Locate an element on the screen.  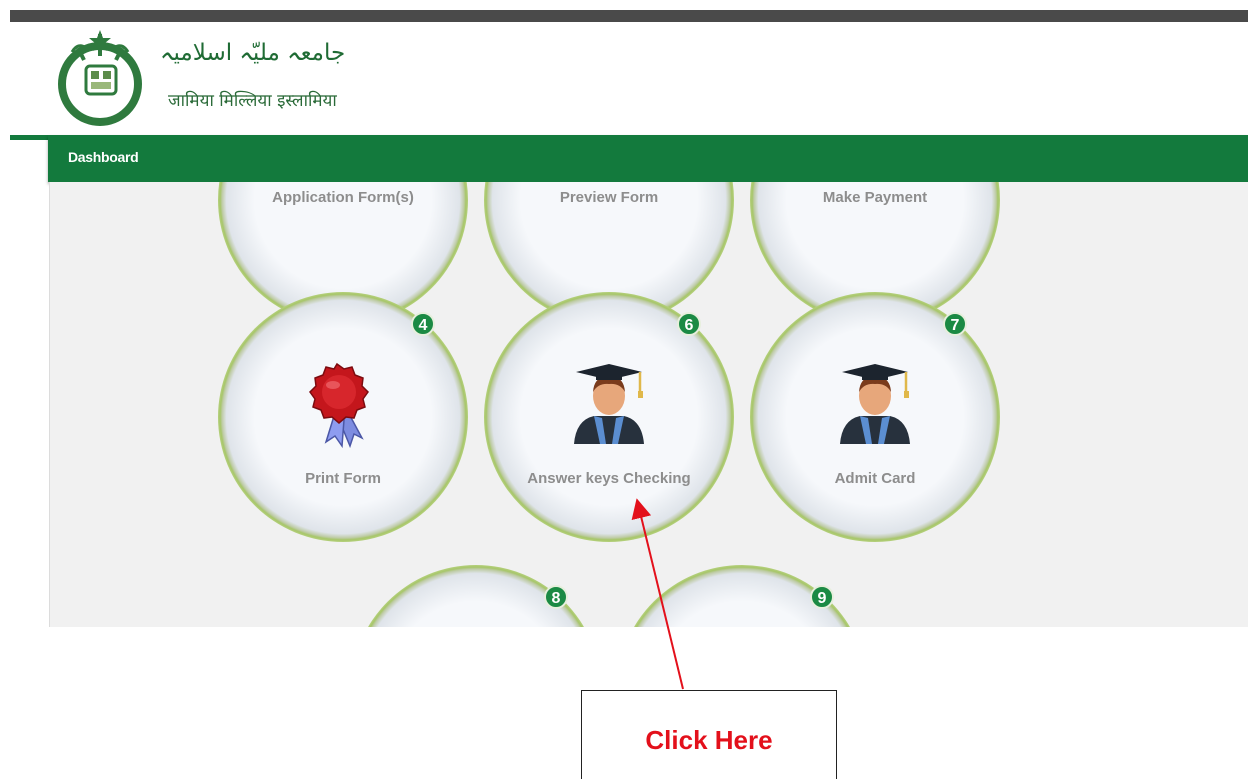
tile-badge: 6 is located at coordinates (689, 324).